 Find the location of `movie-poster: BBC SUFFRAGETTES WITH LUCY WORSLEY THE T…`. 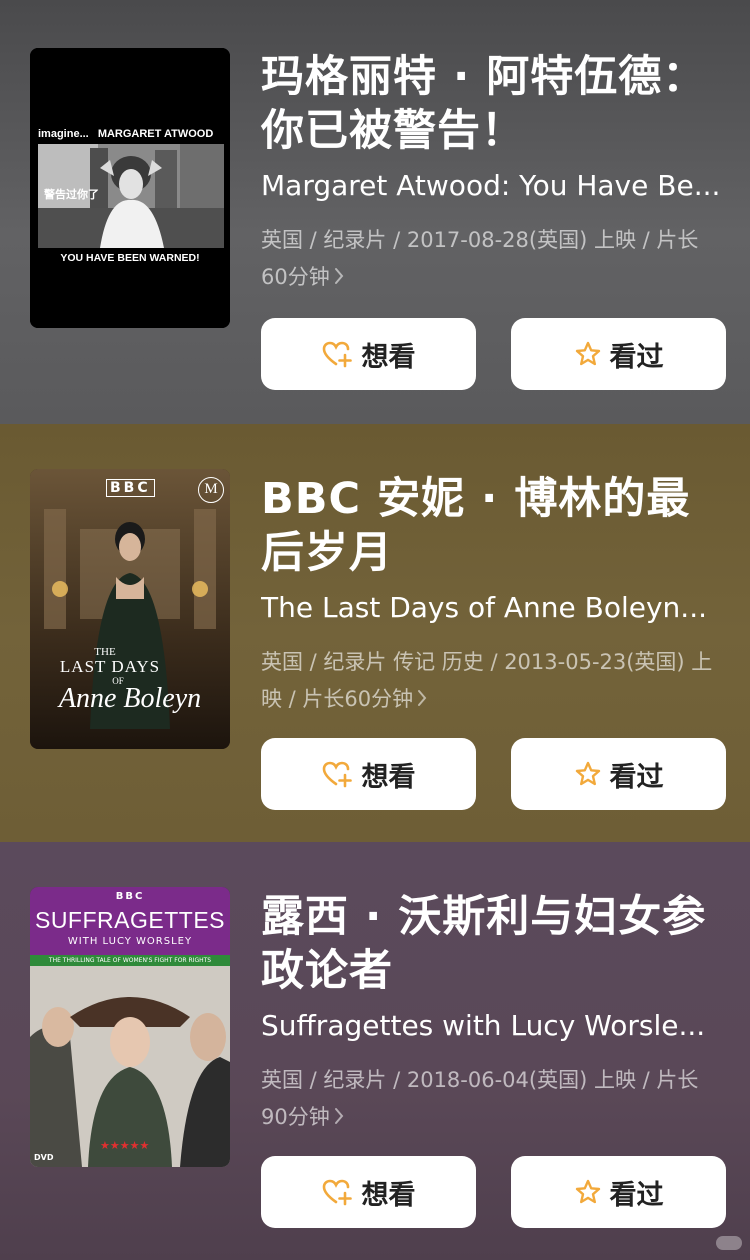

movie-poster: BBC SUFFRAGETTES WITH LUCY WORSLEY THE T… is located at coordinates (130, 1027).